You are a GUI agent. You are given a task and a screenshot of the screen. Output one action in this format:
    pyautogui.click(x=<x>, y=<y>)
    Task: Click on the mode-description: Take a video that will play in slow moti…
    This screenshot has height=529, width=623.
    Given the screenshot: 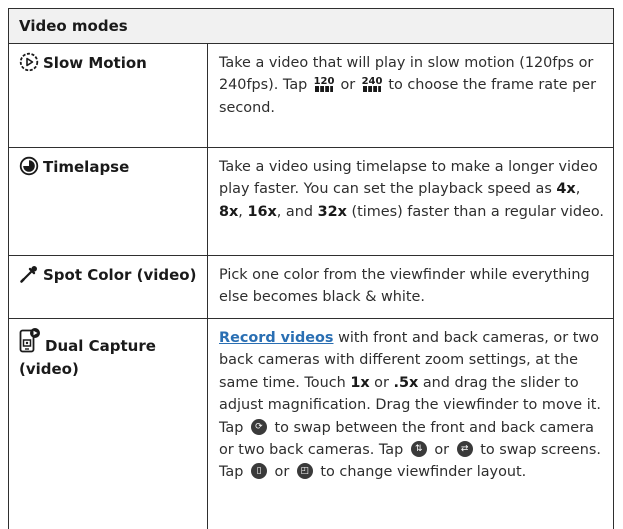 What is the action you would take?
    pyautogui.click(x=408, y=85)
    